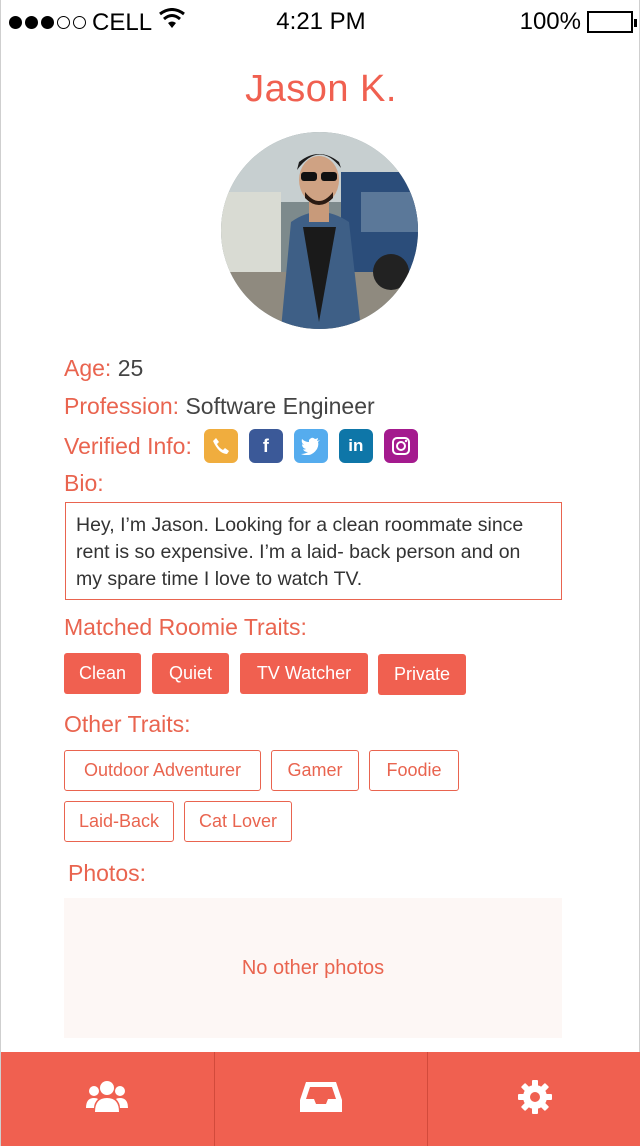 The image size is (640, 1146). What do you see at coordinates (422, 674) in the screenshot?
I see `matched-trait-tag: Private` at bounding box center [422, 674].